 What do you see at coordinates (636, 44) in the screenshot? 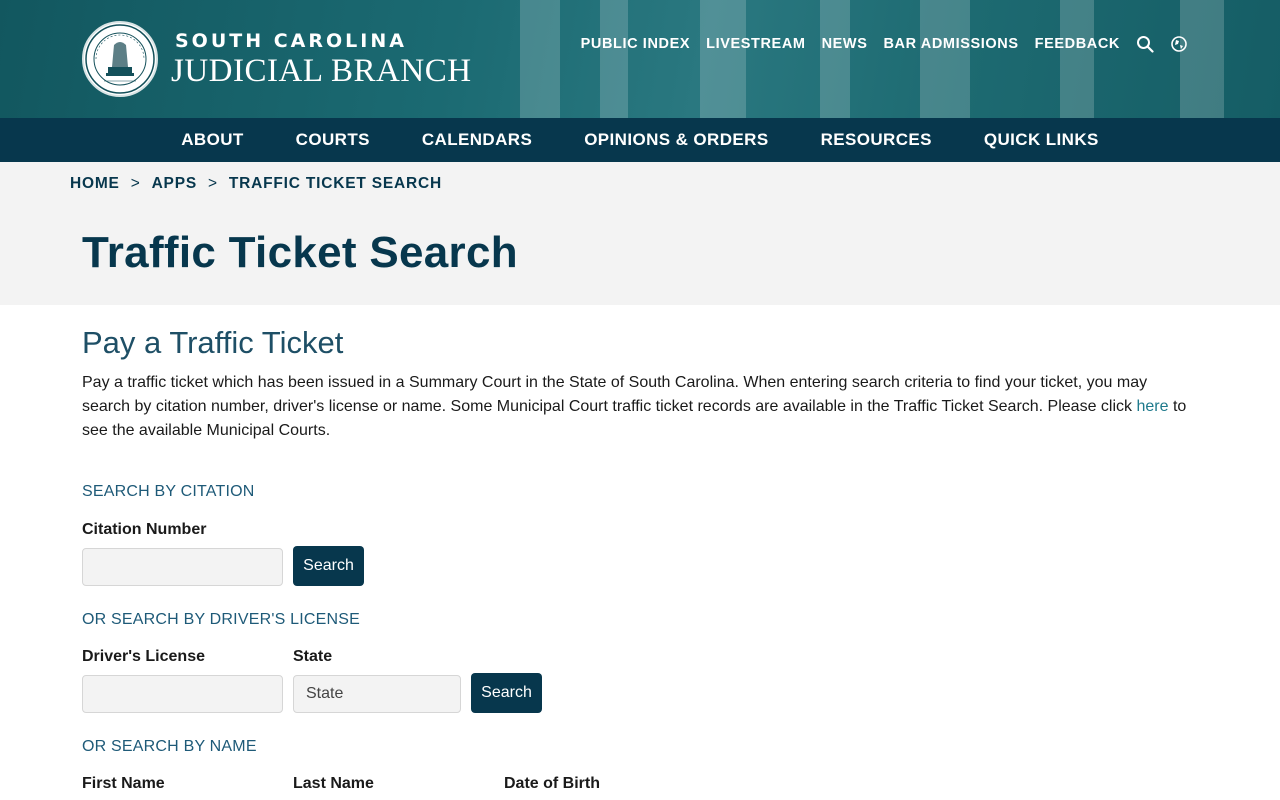
I see `util-link-public-index: PUBLIC INDEX` at bounding box center [636, 44].